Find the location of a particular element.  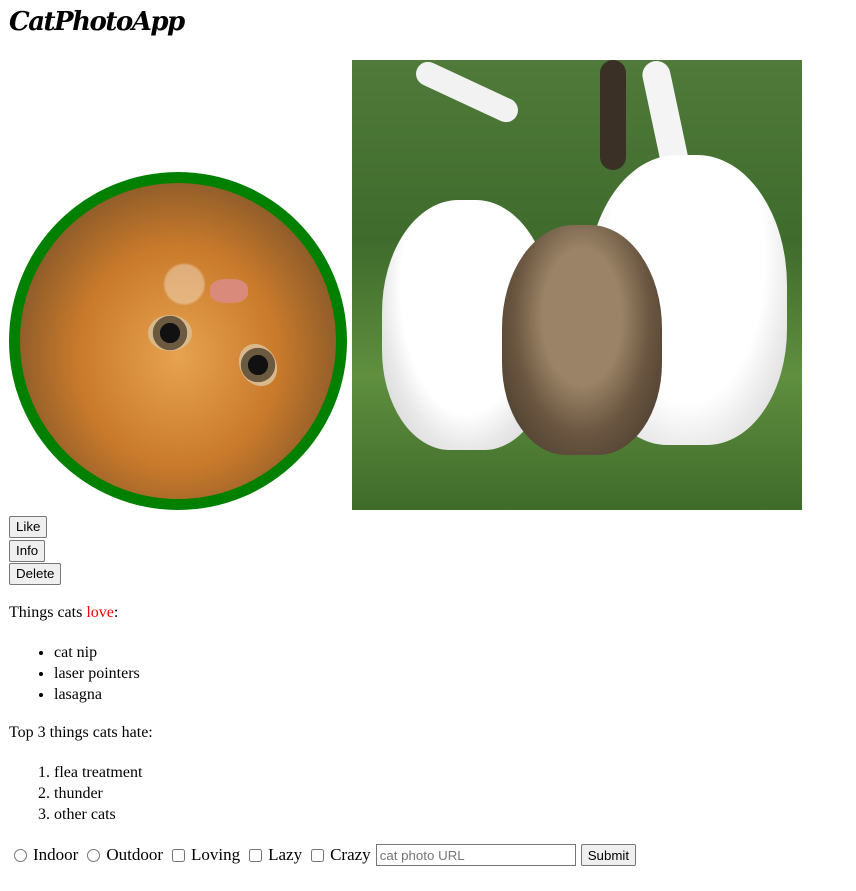

indoor-radio is located at coordinates (20, 855).